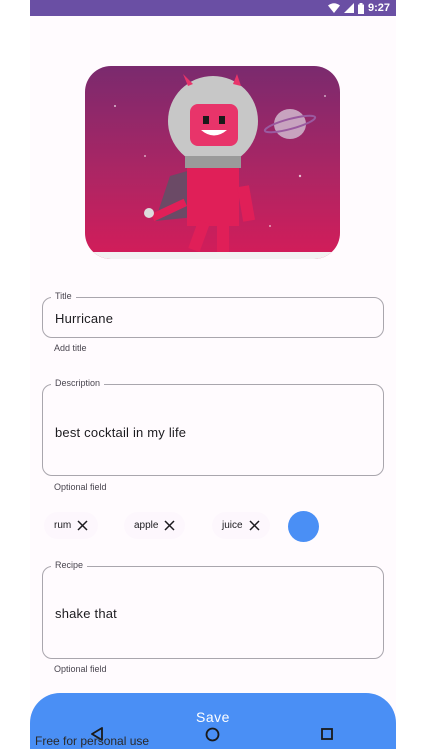 This screenshot has width=422, height=749. I want to click on screen-edge-right, so click(409, 374).